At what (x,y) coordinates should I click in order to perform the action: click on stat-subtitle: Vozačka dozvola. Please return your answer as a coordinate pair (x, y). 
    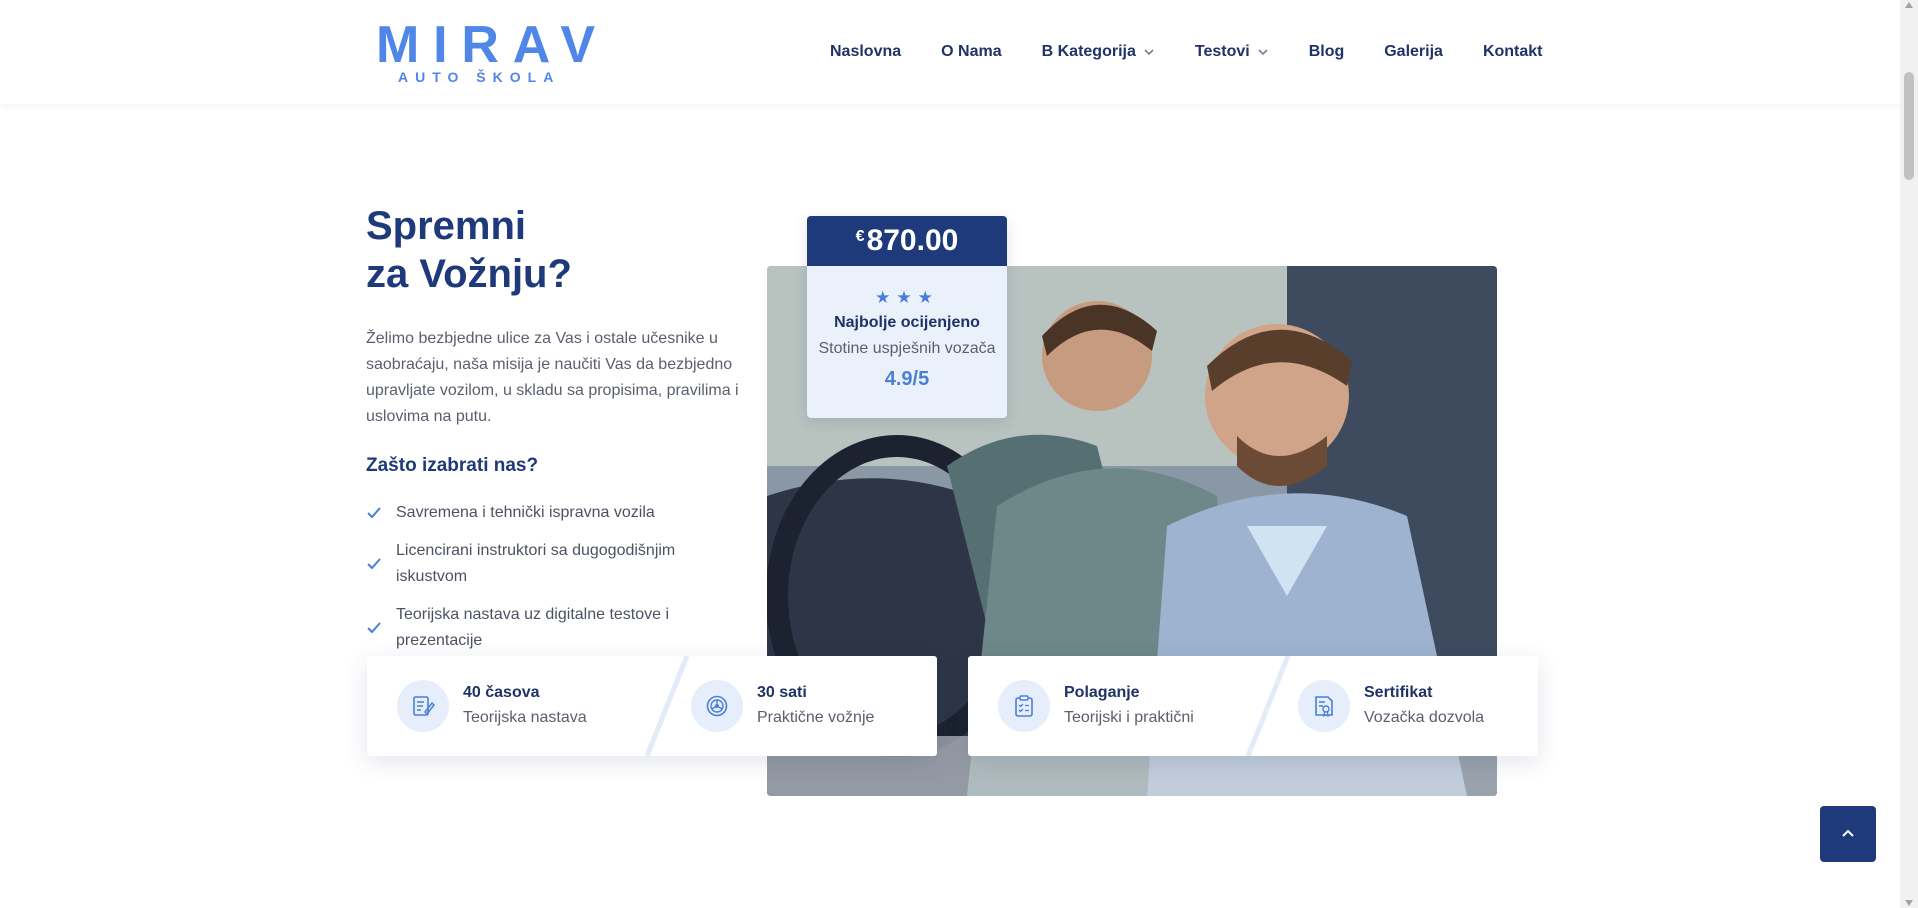
    Looking at the image, I should click on (1424, 717).